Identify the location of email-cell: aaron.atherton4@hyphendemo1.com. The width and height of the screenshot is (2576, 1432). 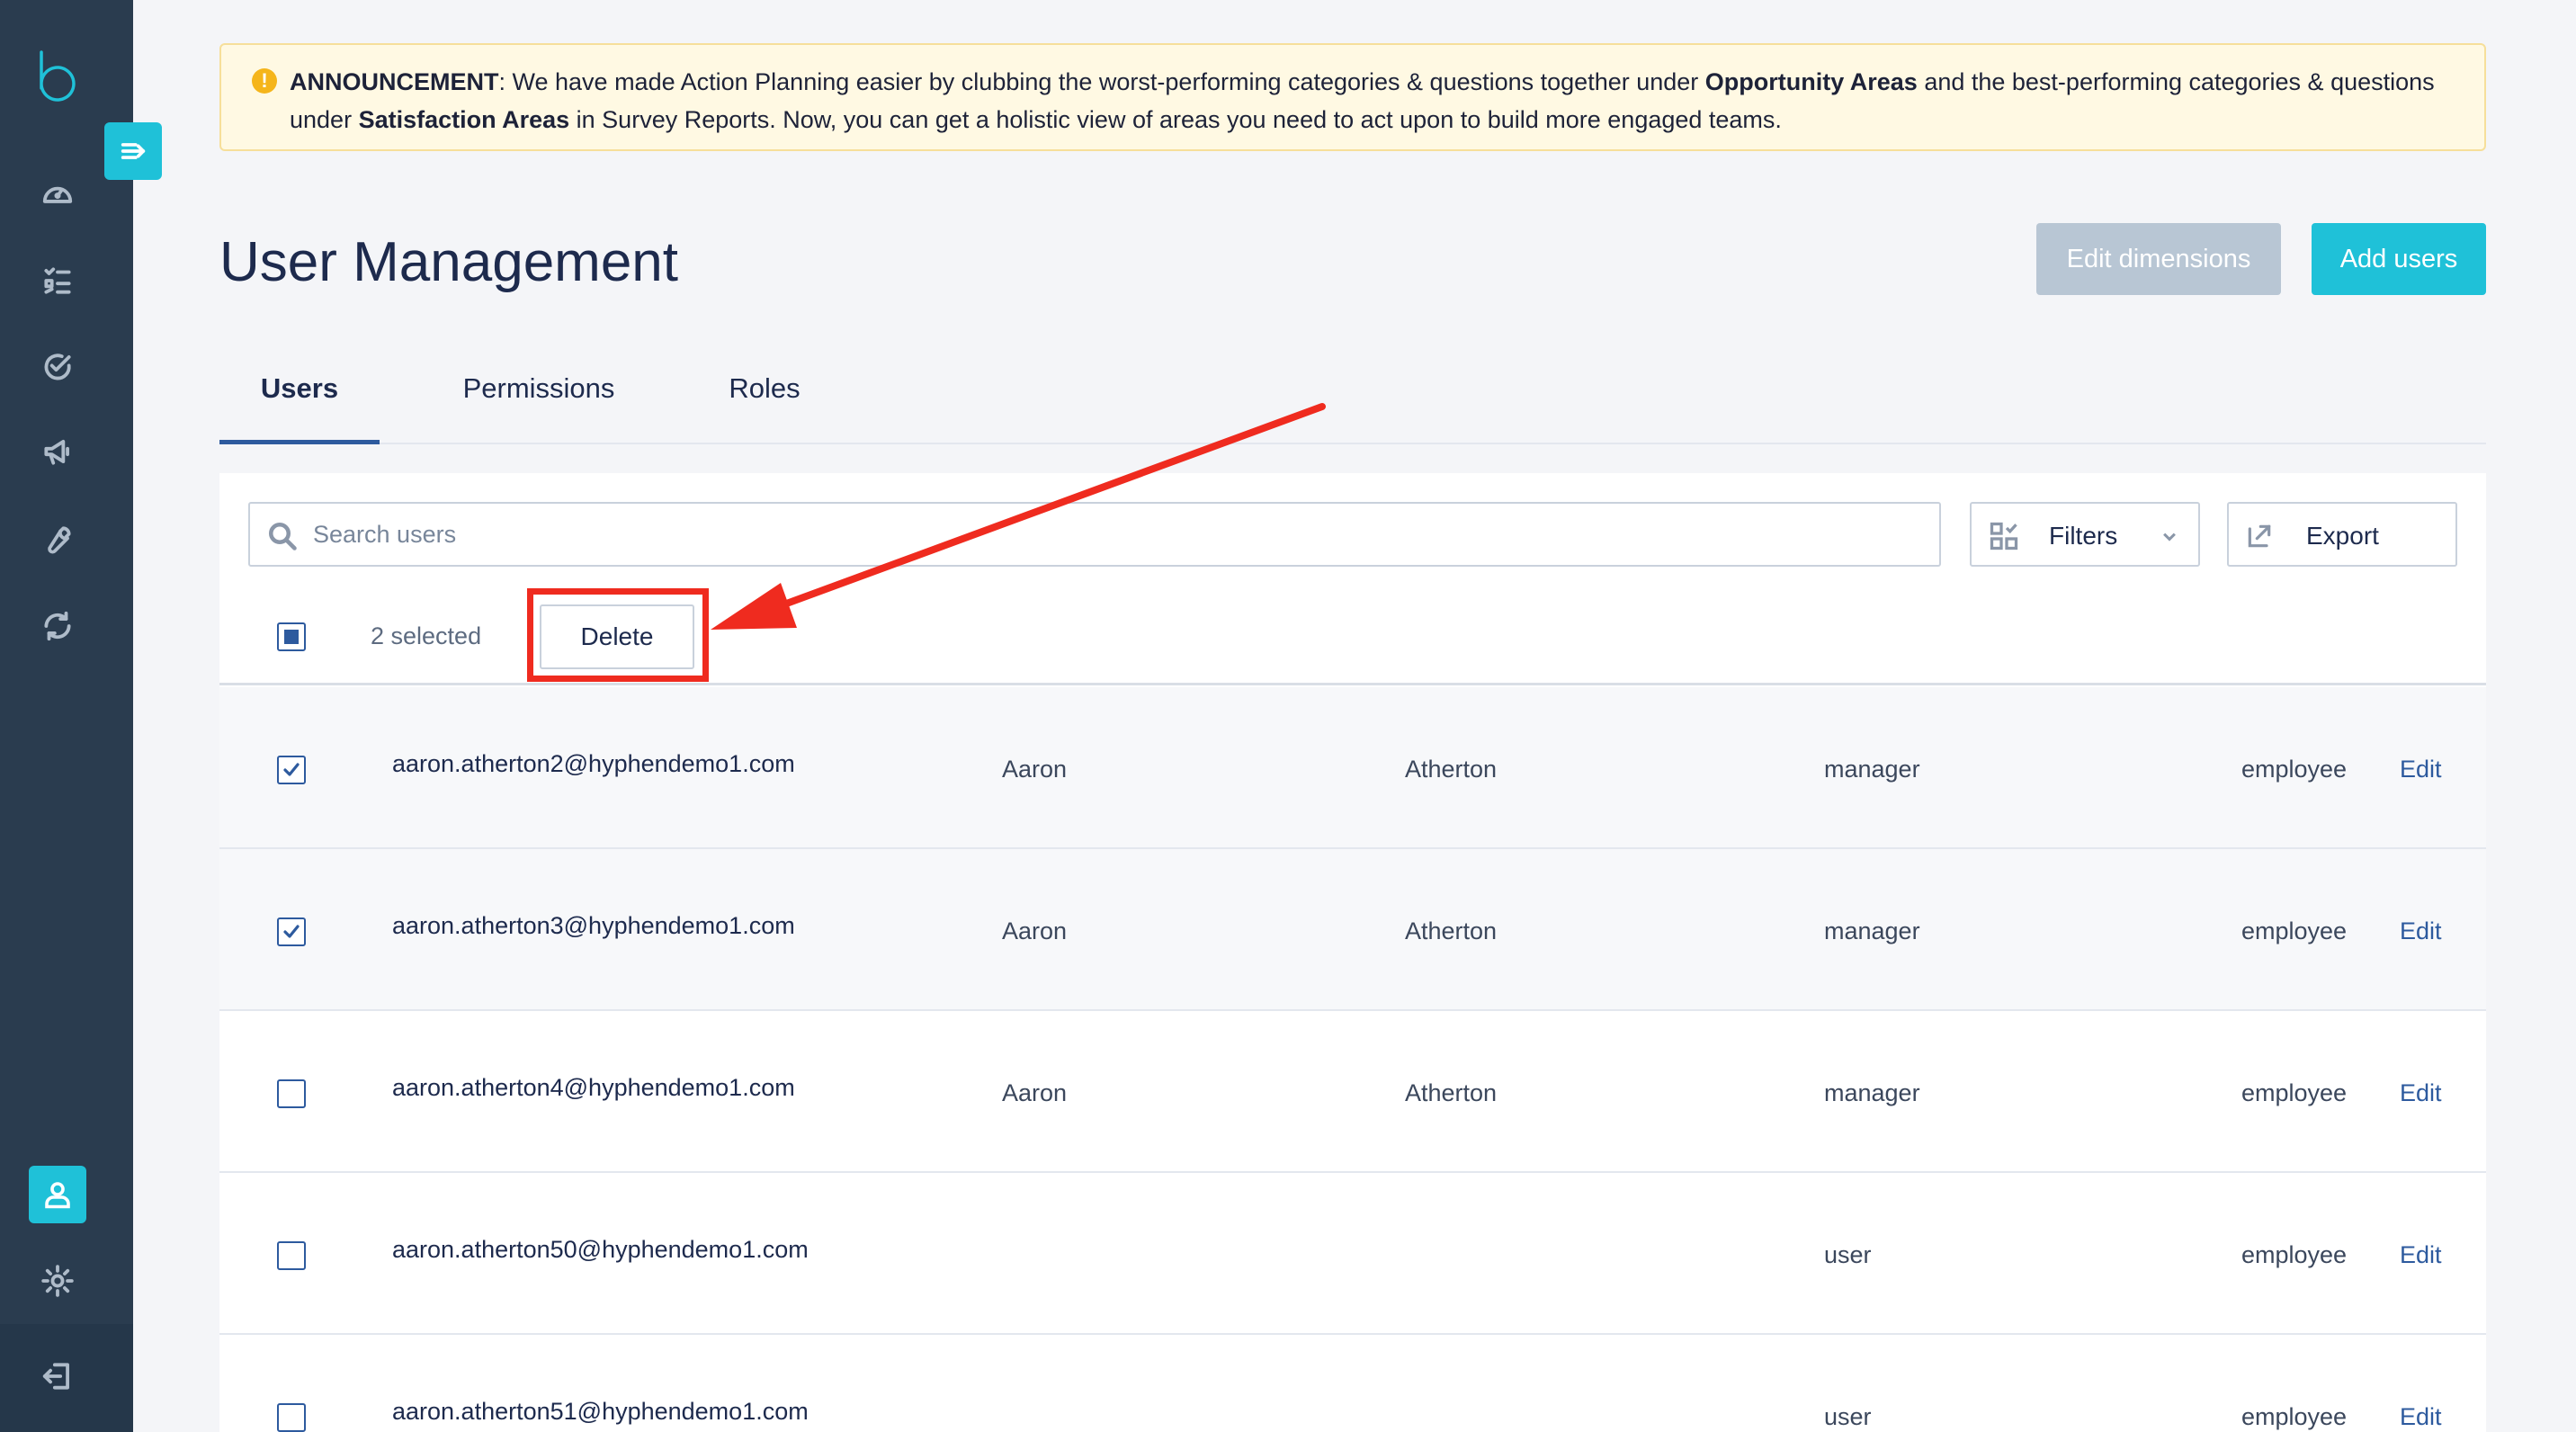
(593, 1088).